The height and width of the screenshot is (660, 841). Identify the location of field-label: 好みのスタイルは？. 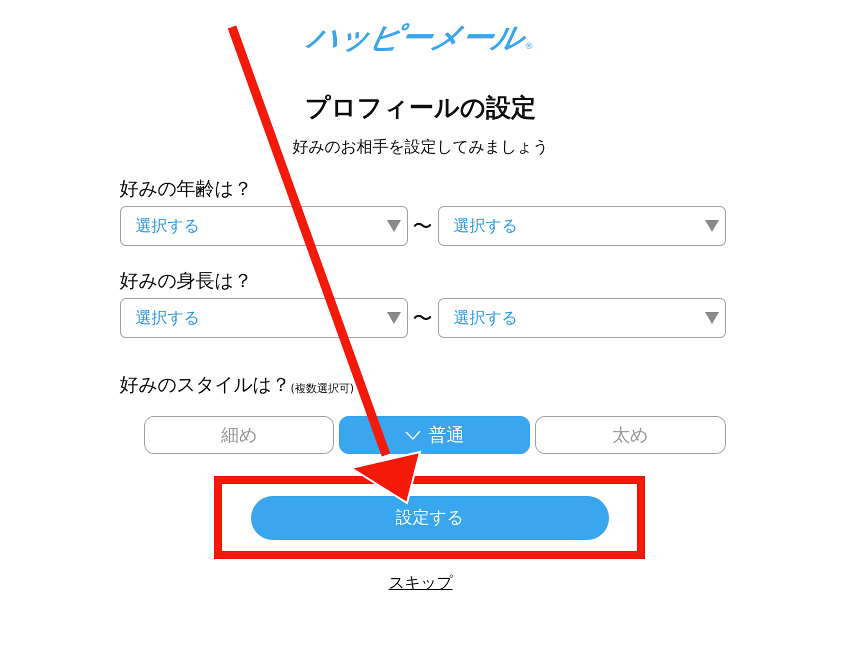
(205, 385).